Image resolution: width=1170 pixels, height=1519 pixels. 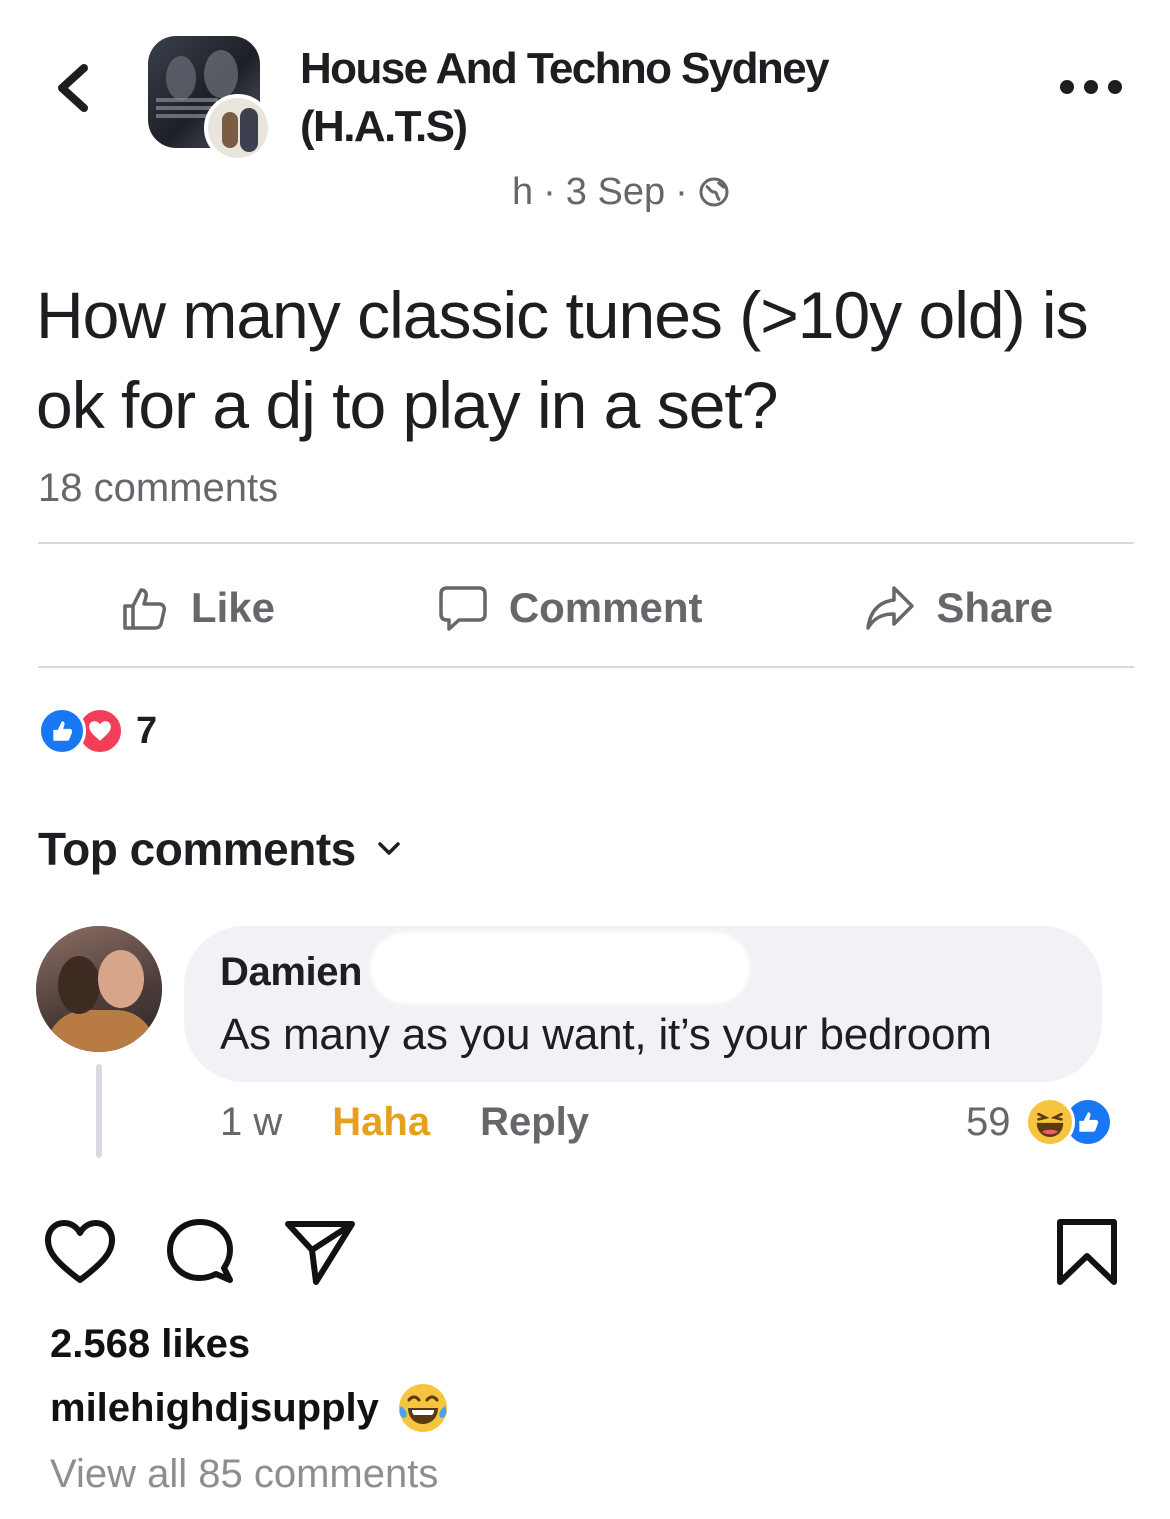 I want to click on comment-count: 18 comments, so click(x=158, y=488).